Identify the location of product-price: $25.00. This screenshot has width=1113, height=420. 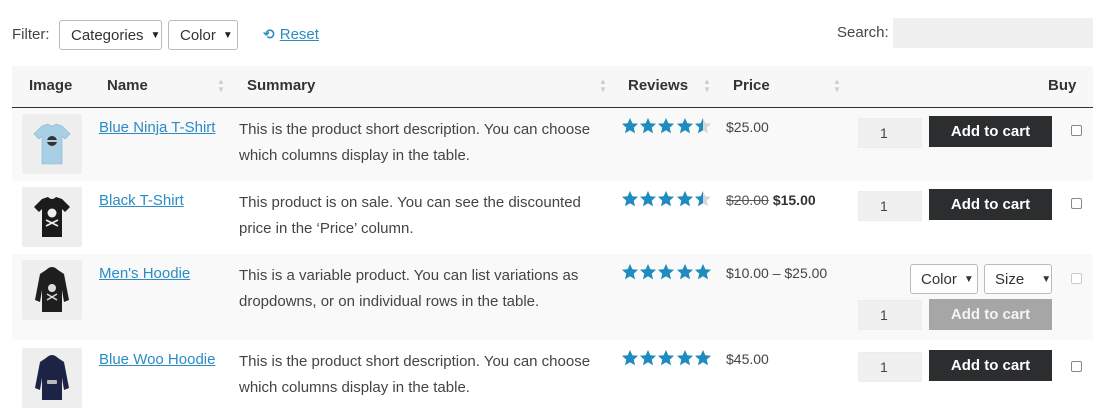
(747, 127).